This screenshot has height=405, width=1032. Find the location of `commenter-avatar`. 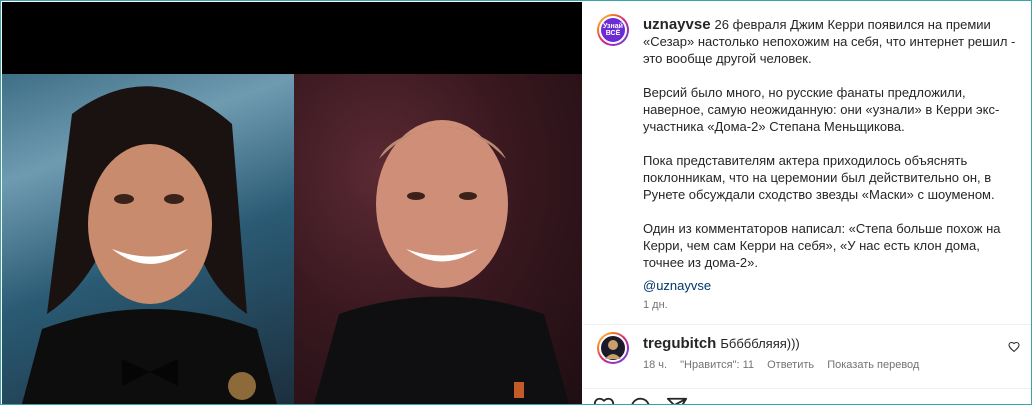

commenter-avatar is located at coordinates (613, 348).